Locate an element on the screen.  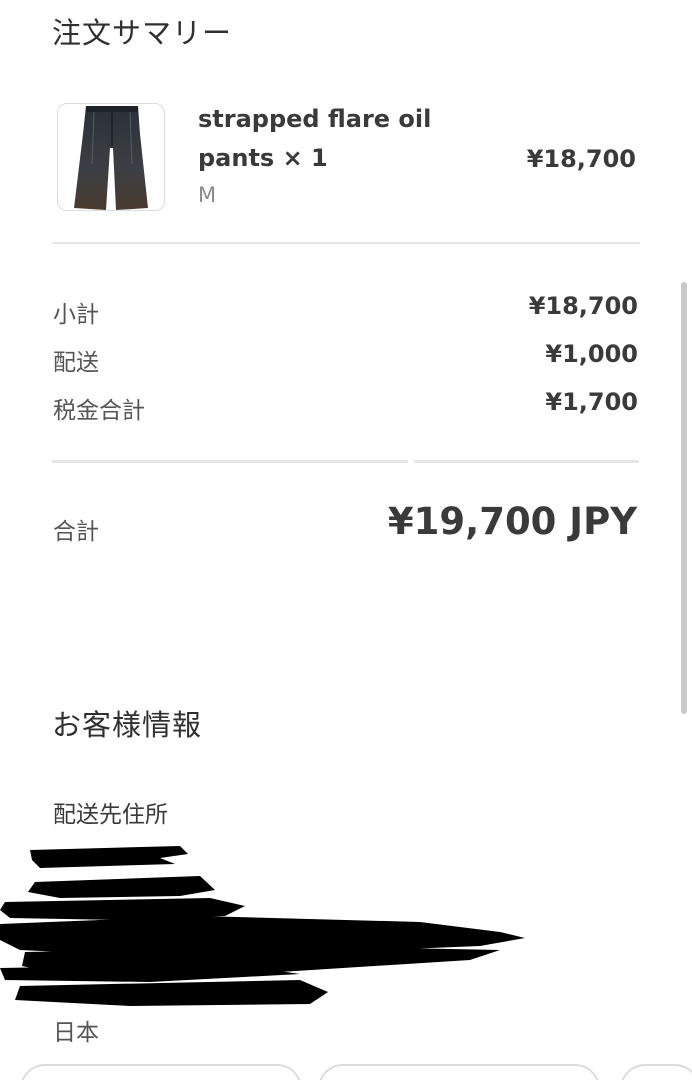
product-variant: M is located at coordinates (207, 195).